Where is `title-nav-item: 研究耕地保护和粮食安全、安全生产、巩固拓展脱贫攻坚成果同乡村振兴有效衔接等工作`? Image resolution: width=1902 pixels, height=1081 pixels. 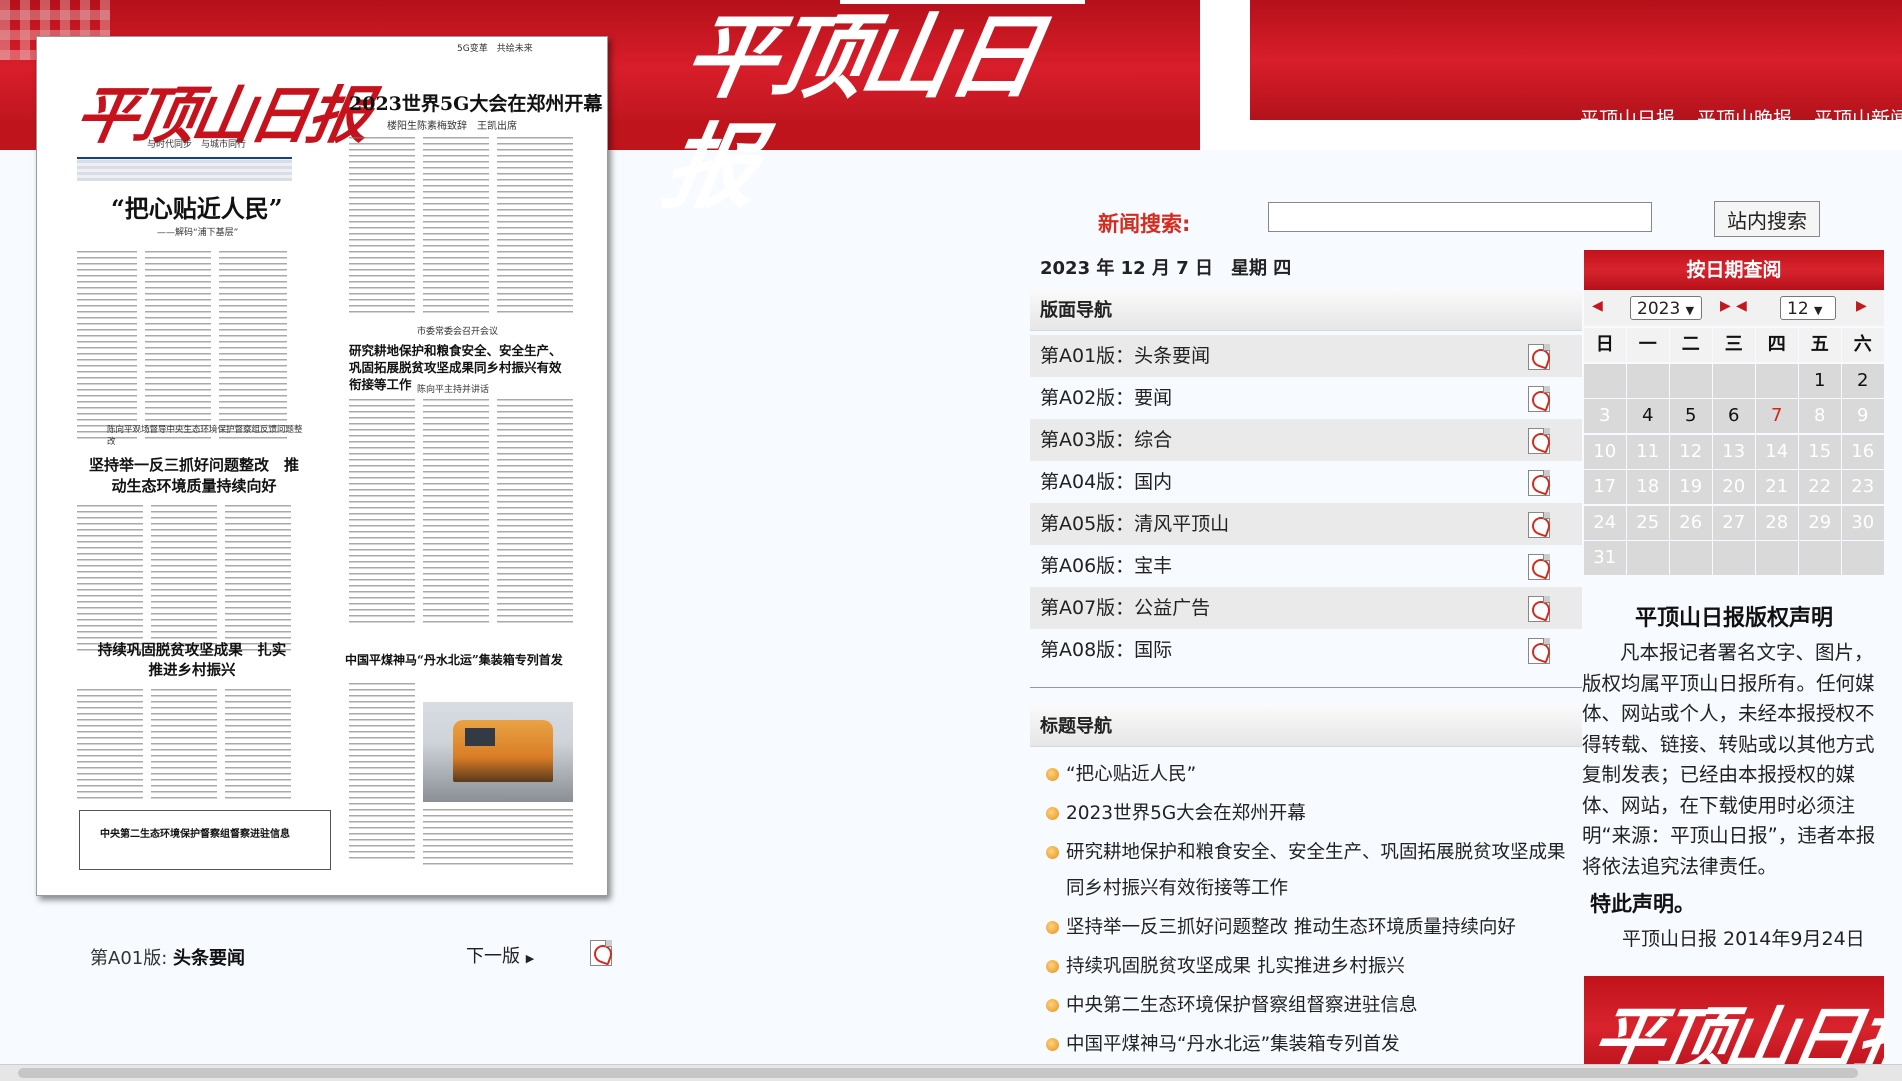
title-nav-item: 研究耕地保护和粮食安全、安全生产、巩固拓展脱贫攻坚成果同乡村振兴有效衔接等工作 is located at coordinates (1310, 871).